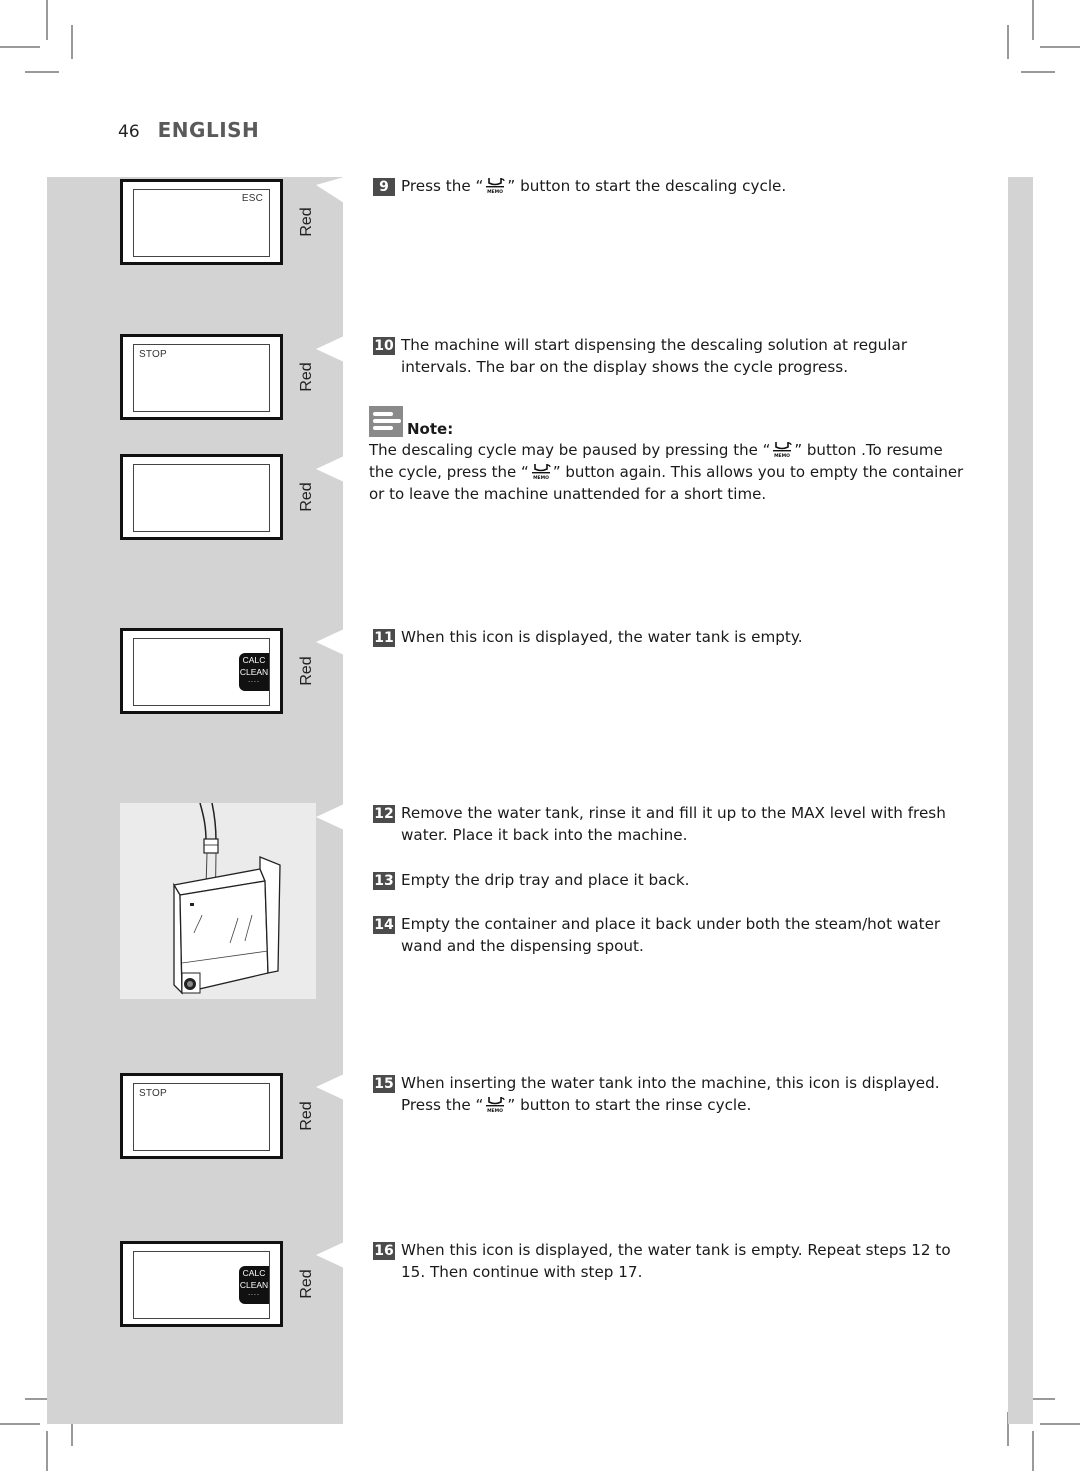 The image size is (1080, 1471). Describe the element at coordinates (384, 881) in the screenshot. I see `step-number: 13` at that location.